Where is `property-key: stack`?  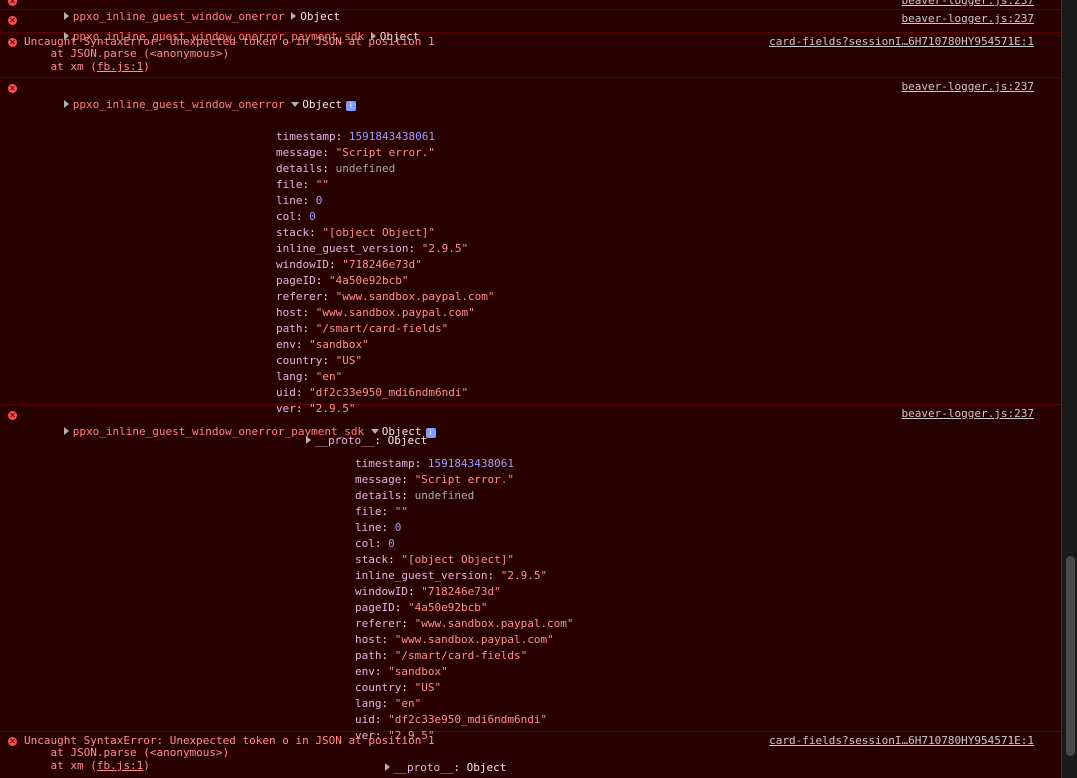 property-key: stack is located at coordinates (372, 559).